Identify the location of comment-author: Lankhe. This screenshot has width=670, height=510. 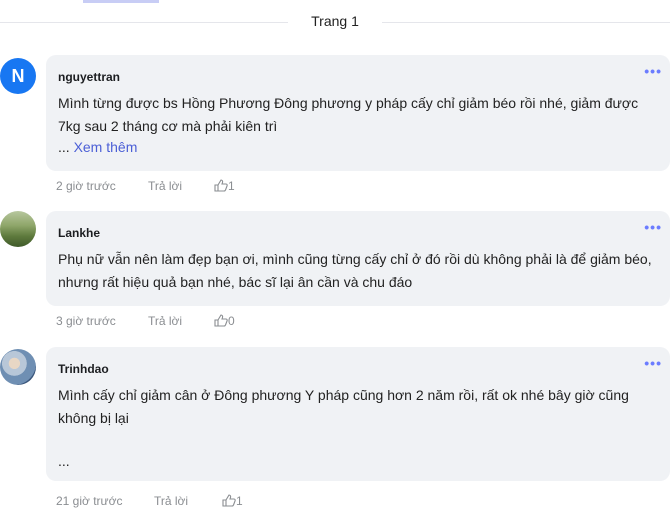
(79, 233).